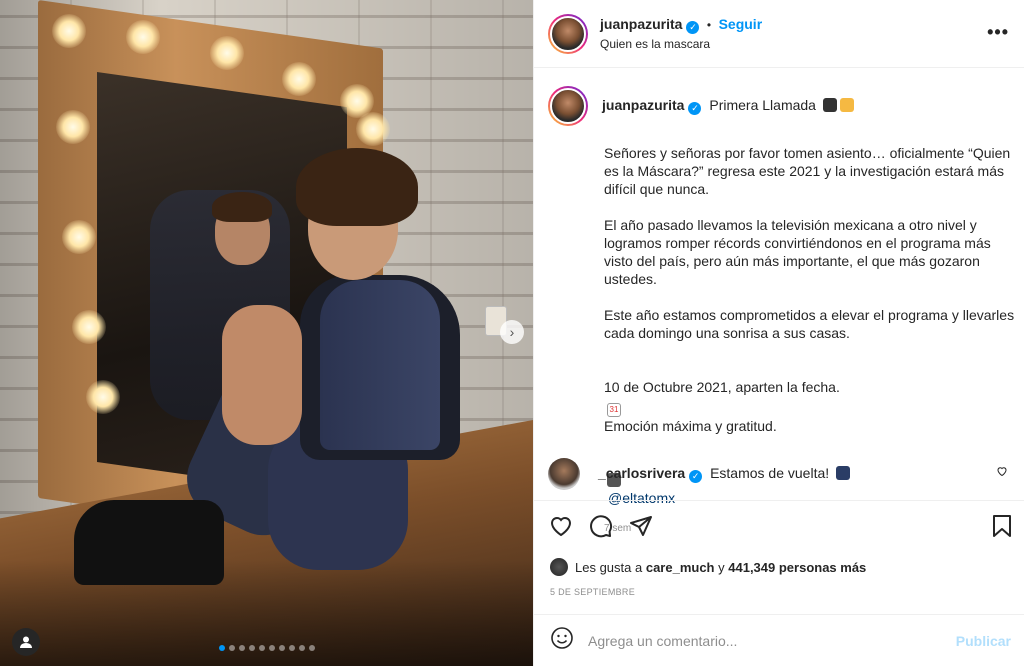 The width and height of the screenshot is (1024, 666). I want to click on follow-button: Seguir, so click(741, 24).